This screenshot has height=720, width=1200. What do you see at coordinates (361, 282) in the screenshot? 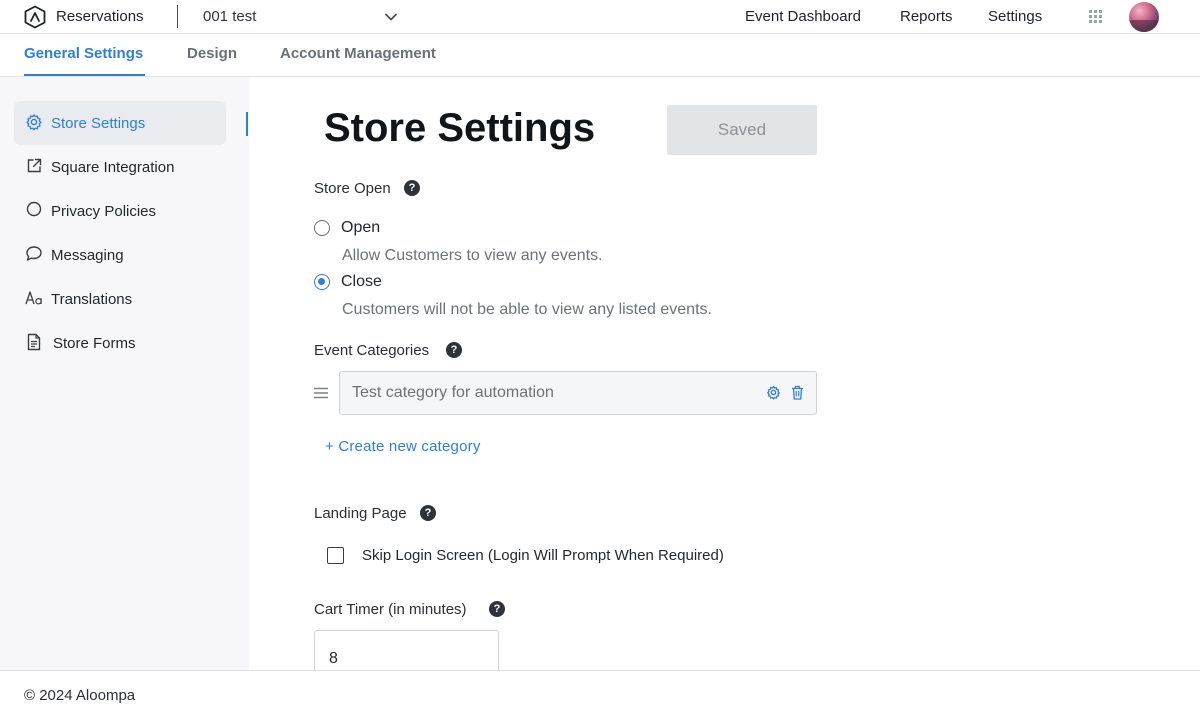
I see `radio-close-label: Close` at bounding box center [361, 282].